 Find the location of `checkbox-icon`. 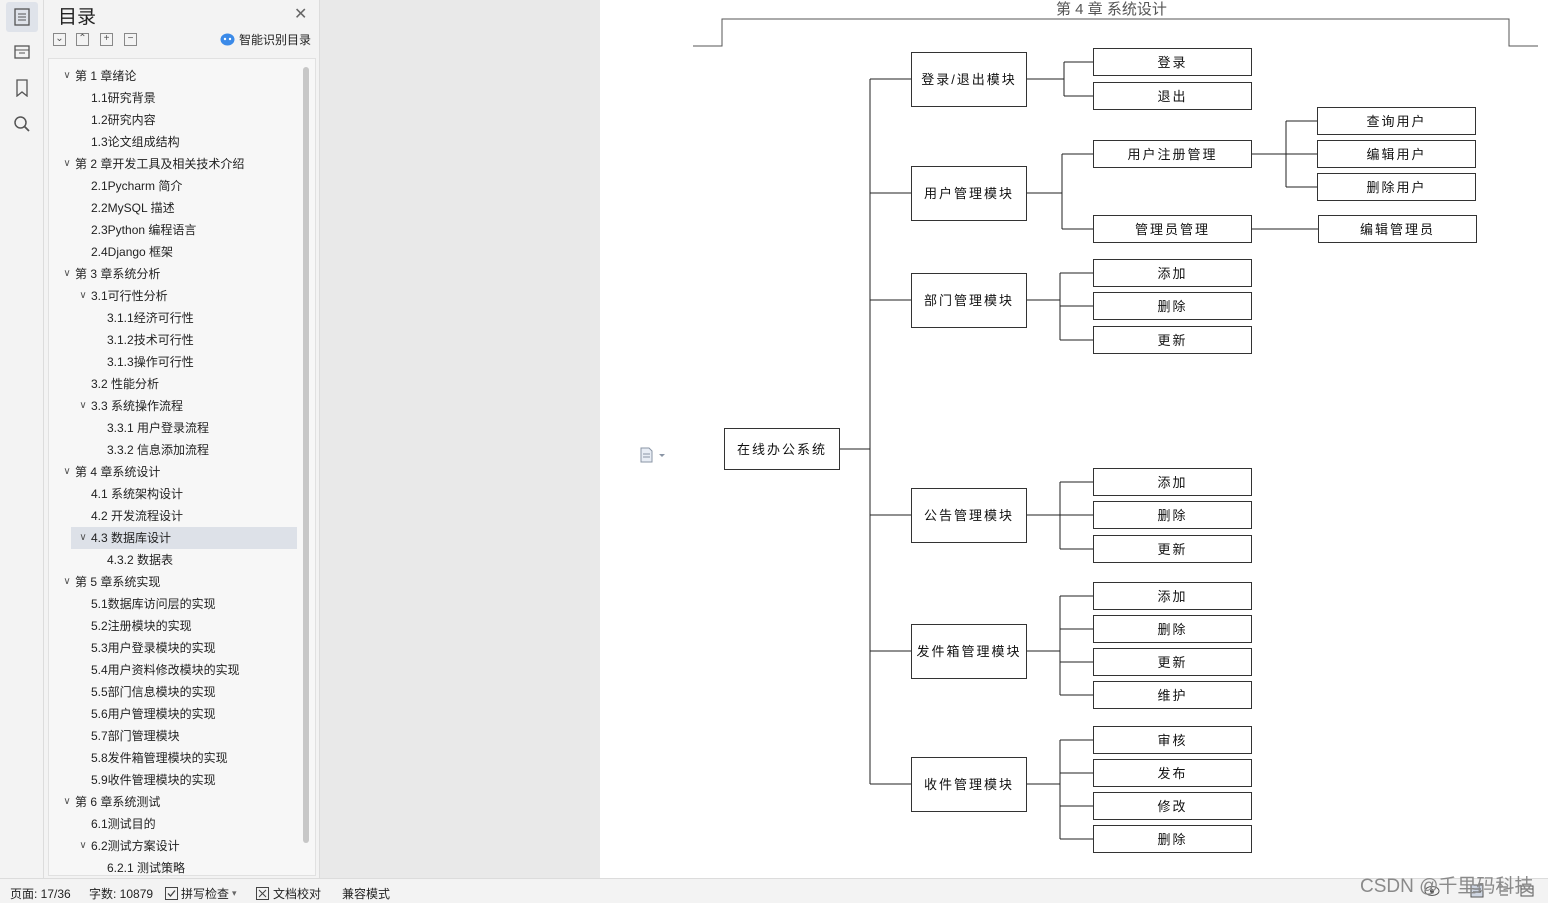

checkbox-icon is located at coordinates (171, 893).